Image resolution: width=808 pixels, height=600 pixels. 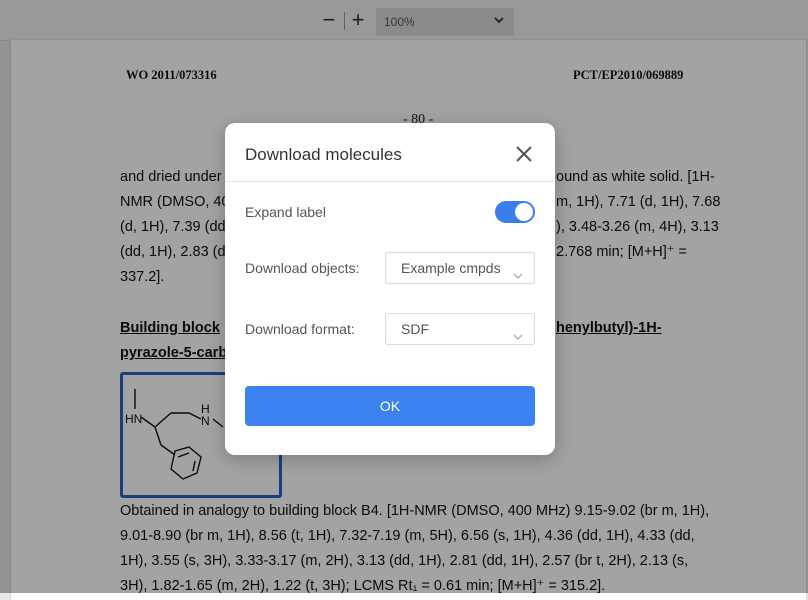 I want to click on close-icon, so click(x=524, y=154).